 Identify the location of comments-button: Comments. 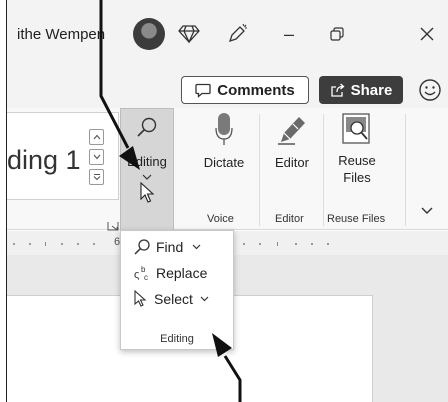
(245, 90).